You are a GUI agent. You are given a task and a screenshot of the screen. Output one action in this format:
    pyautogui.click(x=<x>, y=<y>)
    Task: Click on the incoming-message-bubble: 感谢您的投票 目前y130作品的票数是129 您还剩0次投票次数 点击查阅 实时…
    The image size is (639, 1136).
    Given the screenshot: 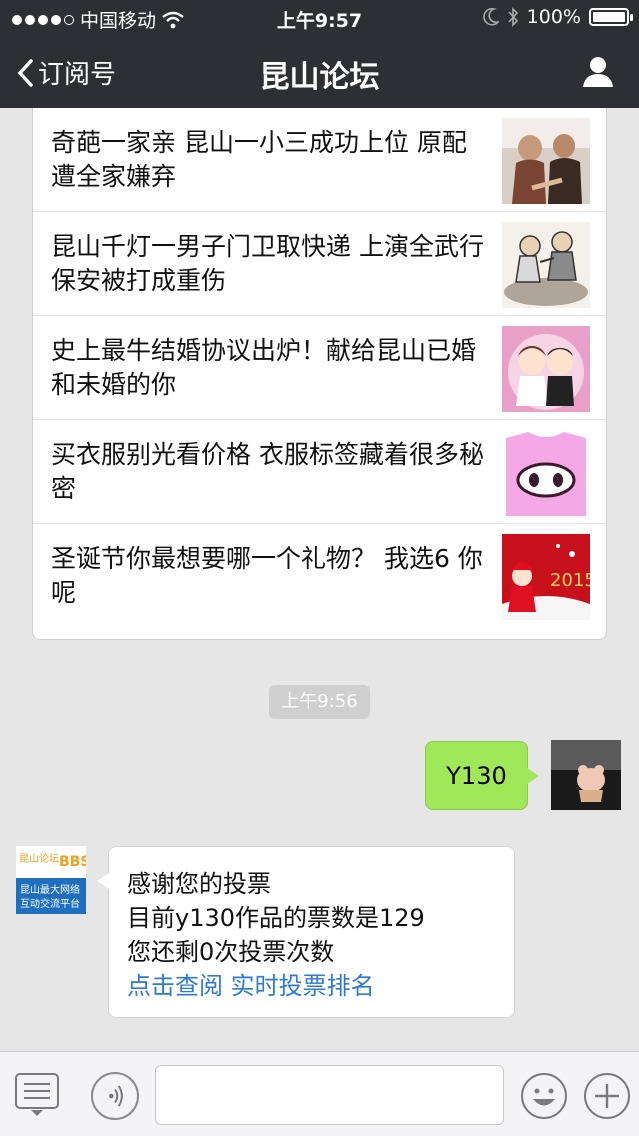 What is the action you would take?
    pyautogui.click(x=306, y=932)
    